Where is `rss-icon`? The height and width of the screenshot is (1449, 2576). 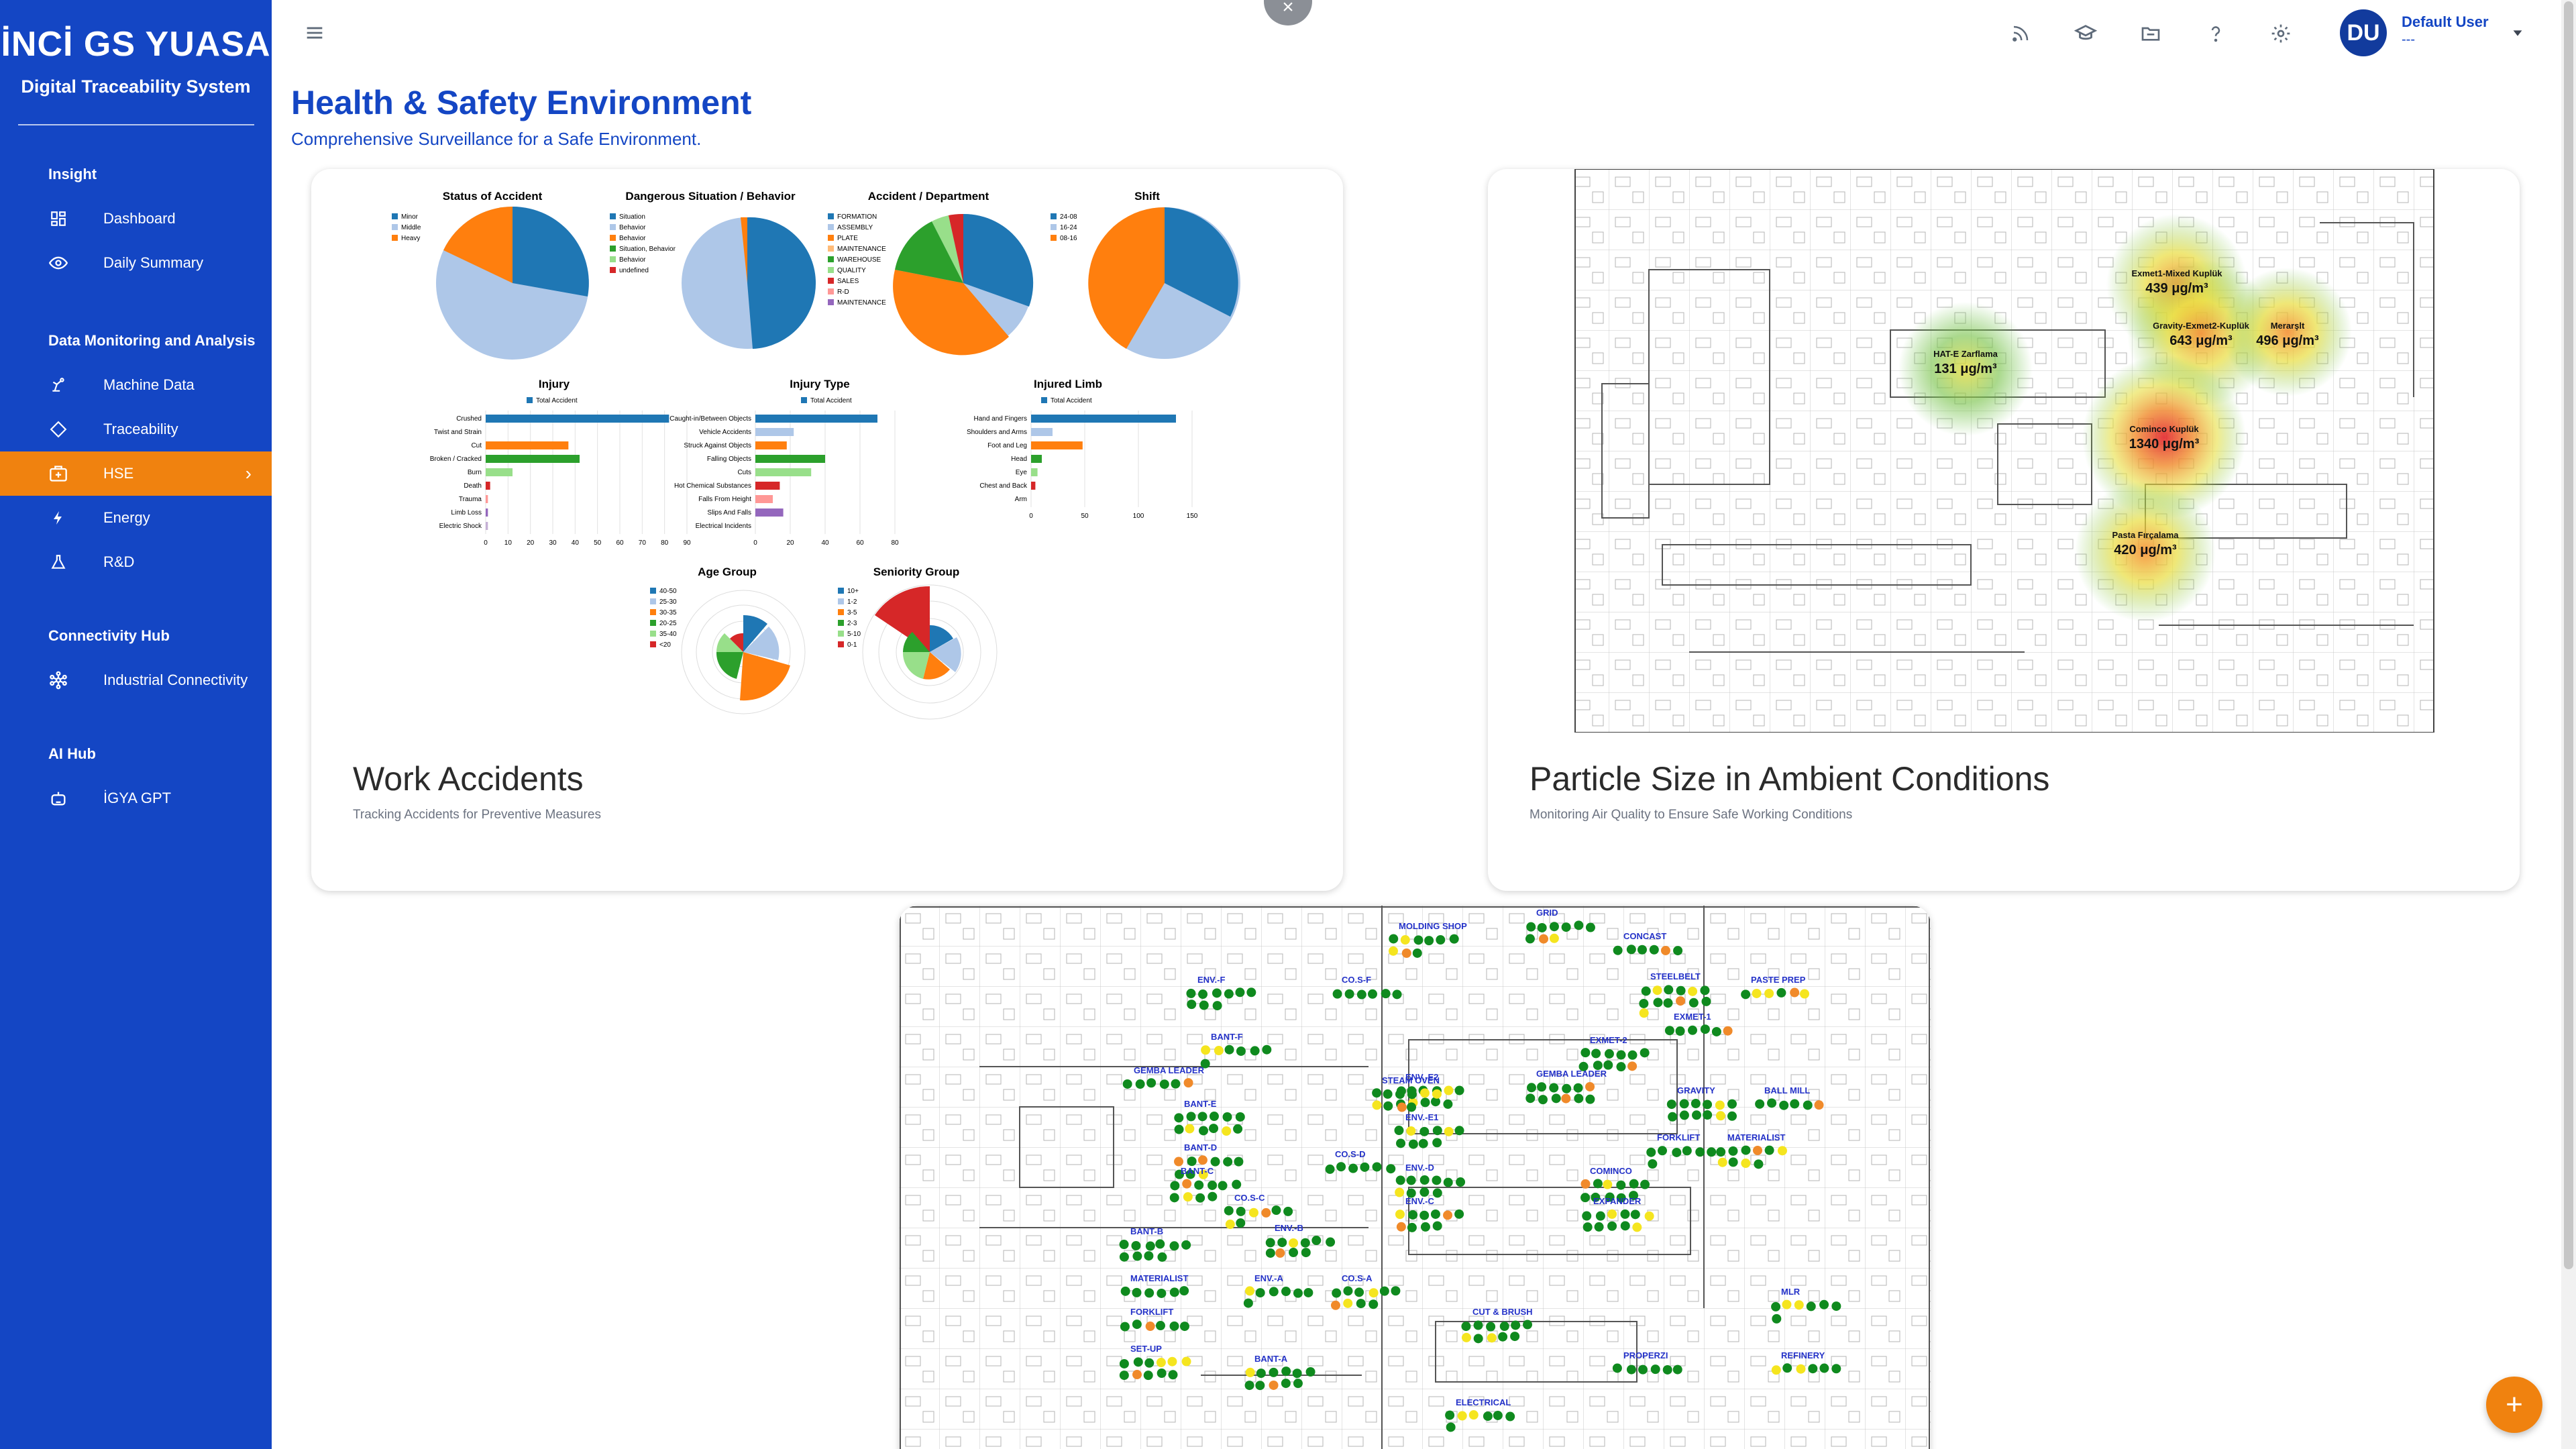 rss-icon is located at coordinates (2020, 33).